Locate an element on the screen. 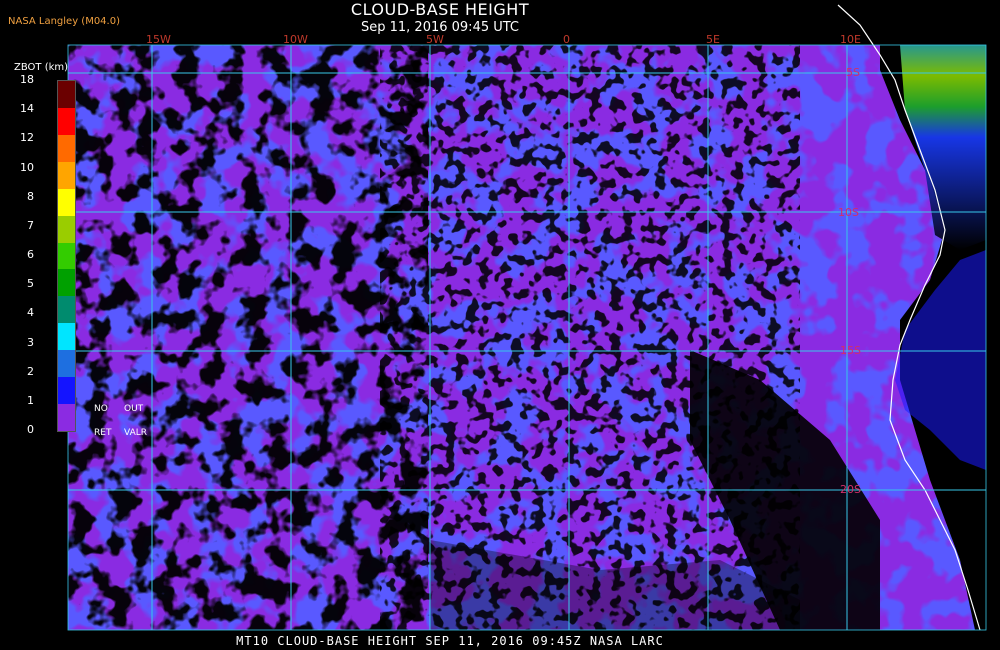  lat-label-15s: 15S is located at coordinates (850, 350).